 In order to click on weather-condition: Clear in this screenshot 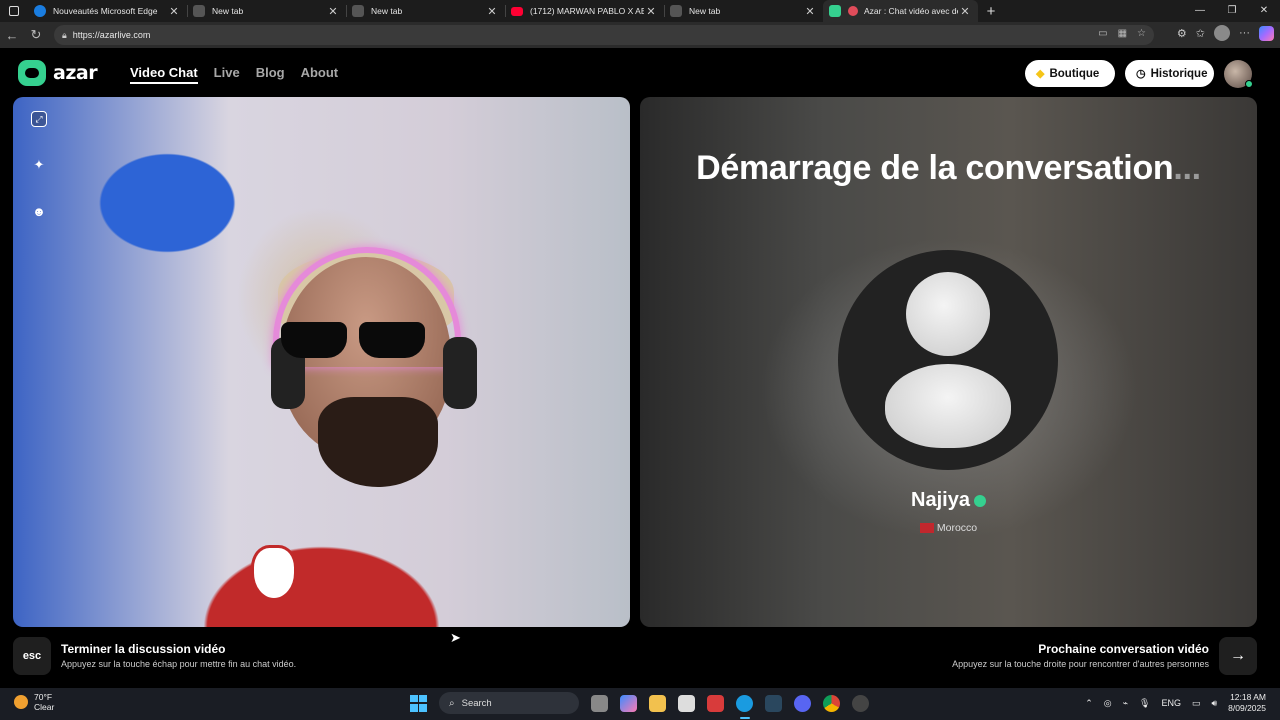, I will do `click(44, 707)`.